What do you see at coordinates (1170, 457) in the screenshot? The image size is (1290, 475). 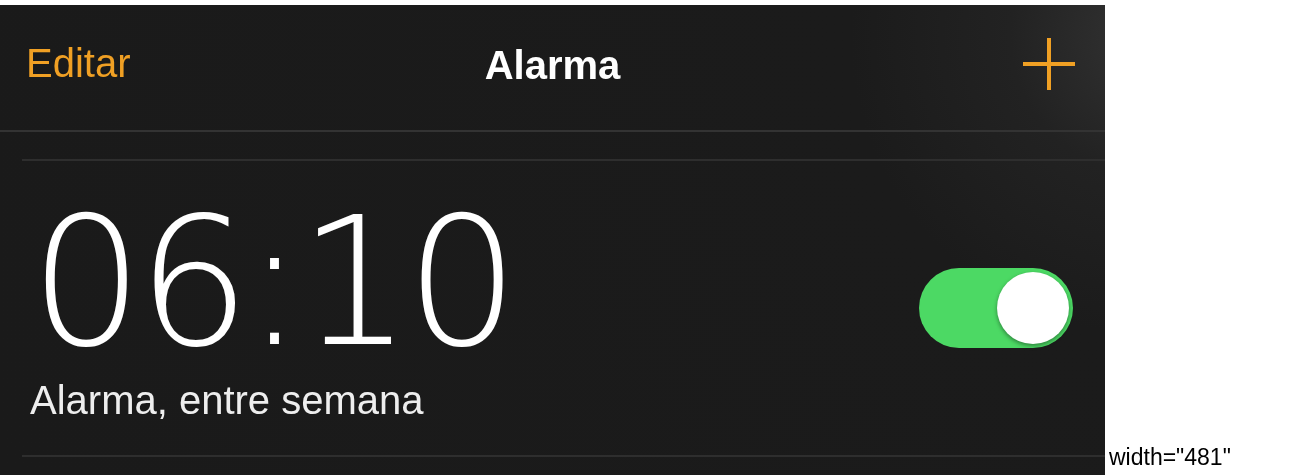 I see `caption-text: width="481"` at bounding box center [1170, 457].